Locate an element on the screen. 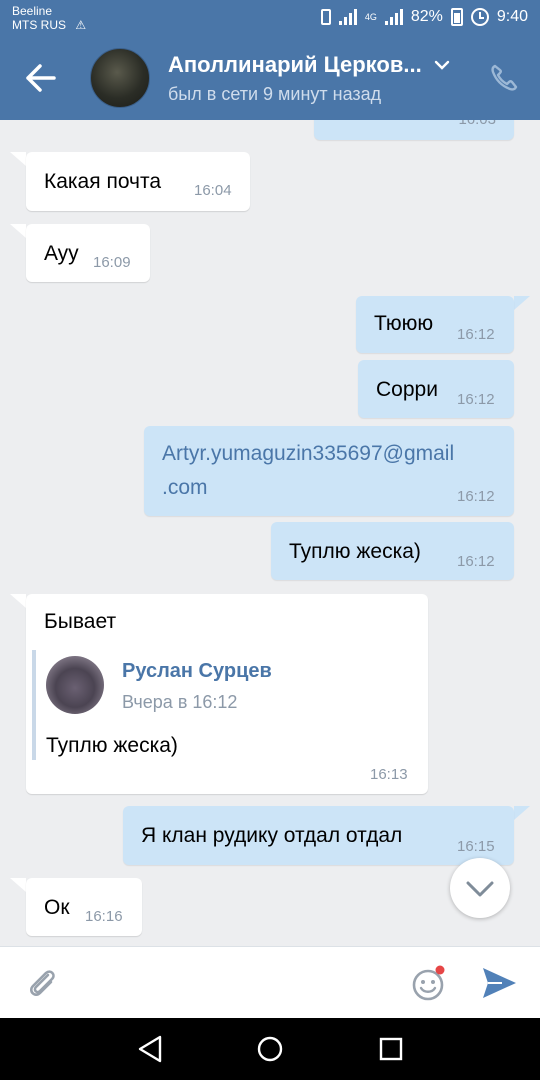  message-bubble-outgoing: Сорри 16:12 is located at coordinates (436, 389).